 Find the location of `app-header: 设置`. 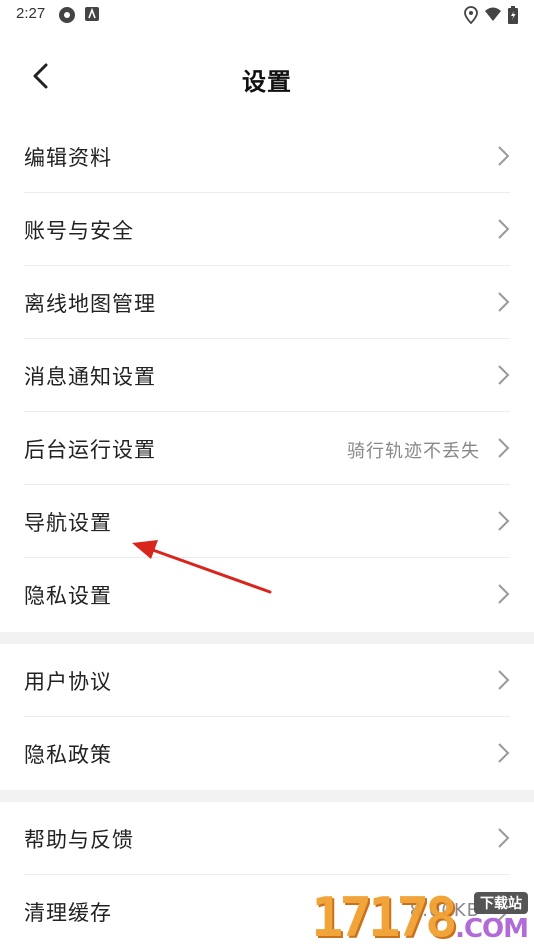

app-header: 设置 is located at coordinates (267, 74).